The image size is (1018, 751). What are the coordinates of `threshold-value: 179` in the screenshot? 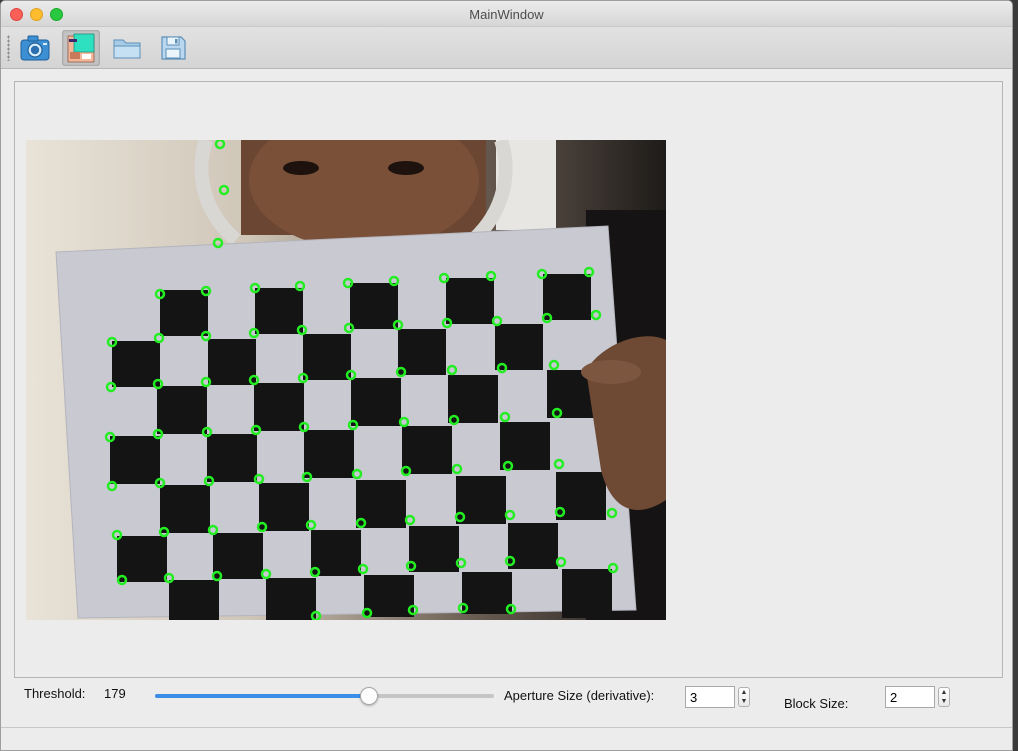 It's located at (115, 693).